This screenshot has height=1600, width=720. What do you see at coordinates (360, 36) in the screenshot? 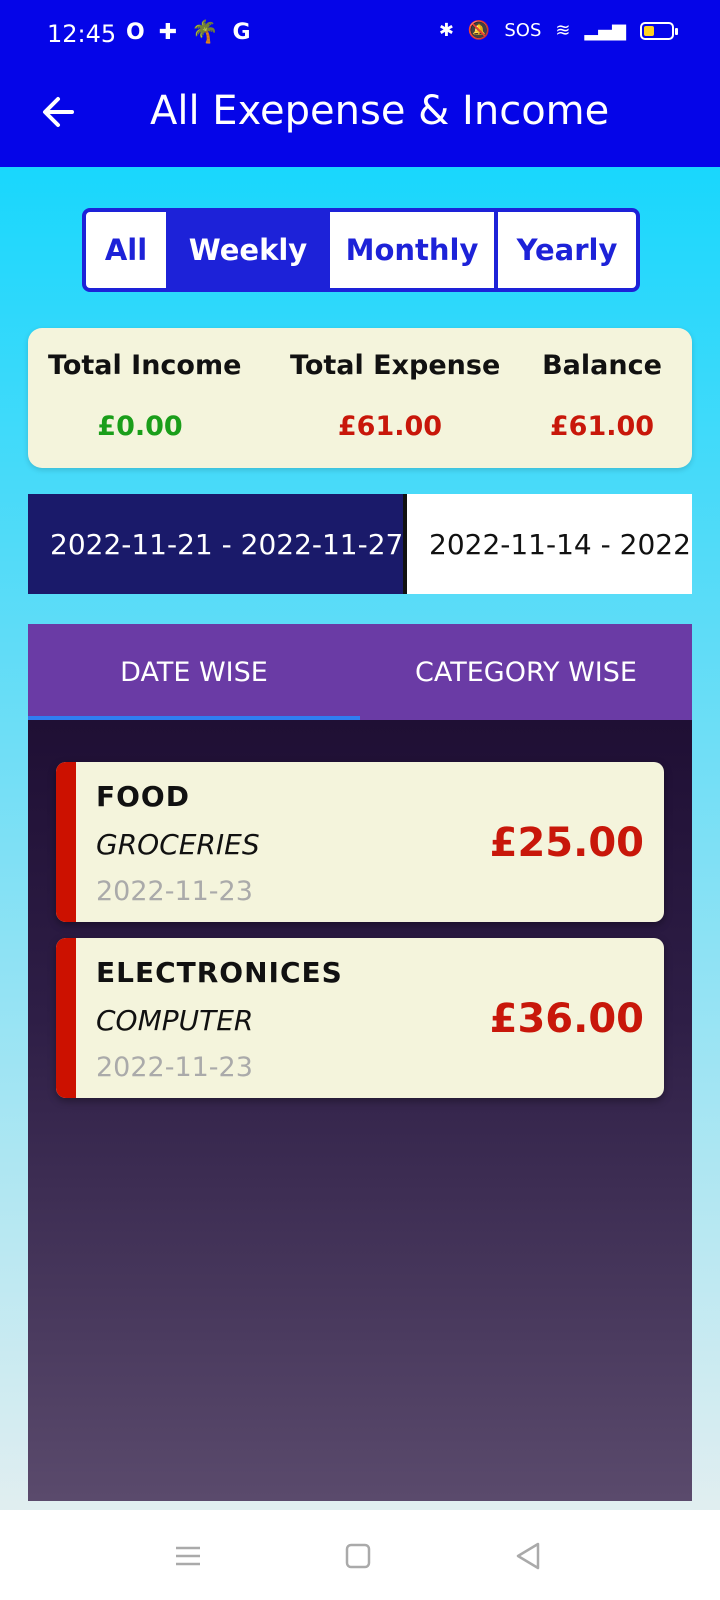
I see `status-bar: 12:45 O ✚ 🌴 G ✱ 🔕 SOS ≋ ▂▄▆` at bounding box center [360, 36].